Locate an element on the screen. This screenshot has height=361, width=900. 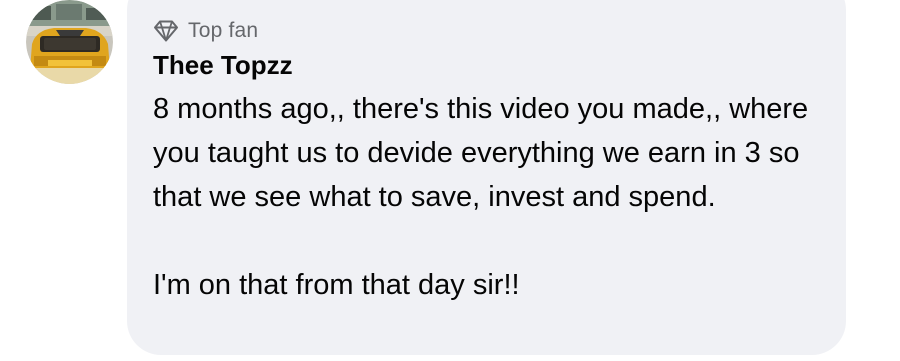
avatar is located at coordinates (69, 42).